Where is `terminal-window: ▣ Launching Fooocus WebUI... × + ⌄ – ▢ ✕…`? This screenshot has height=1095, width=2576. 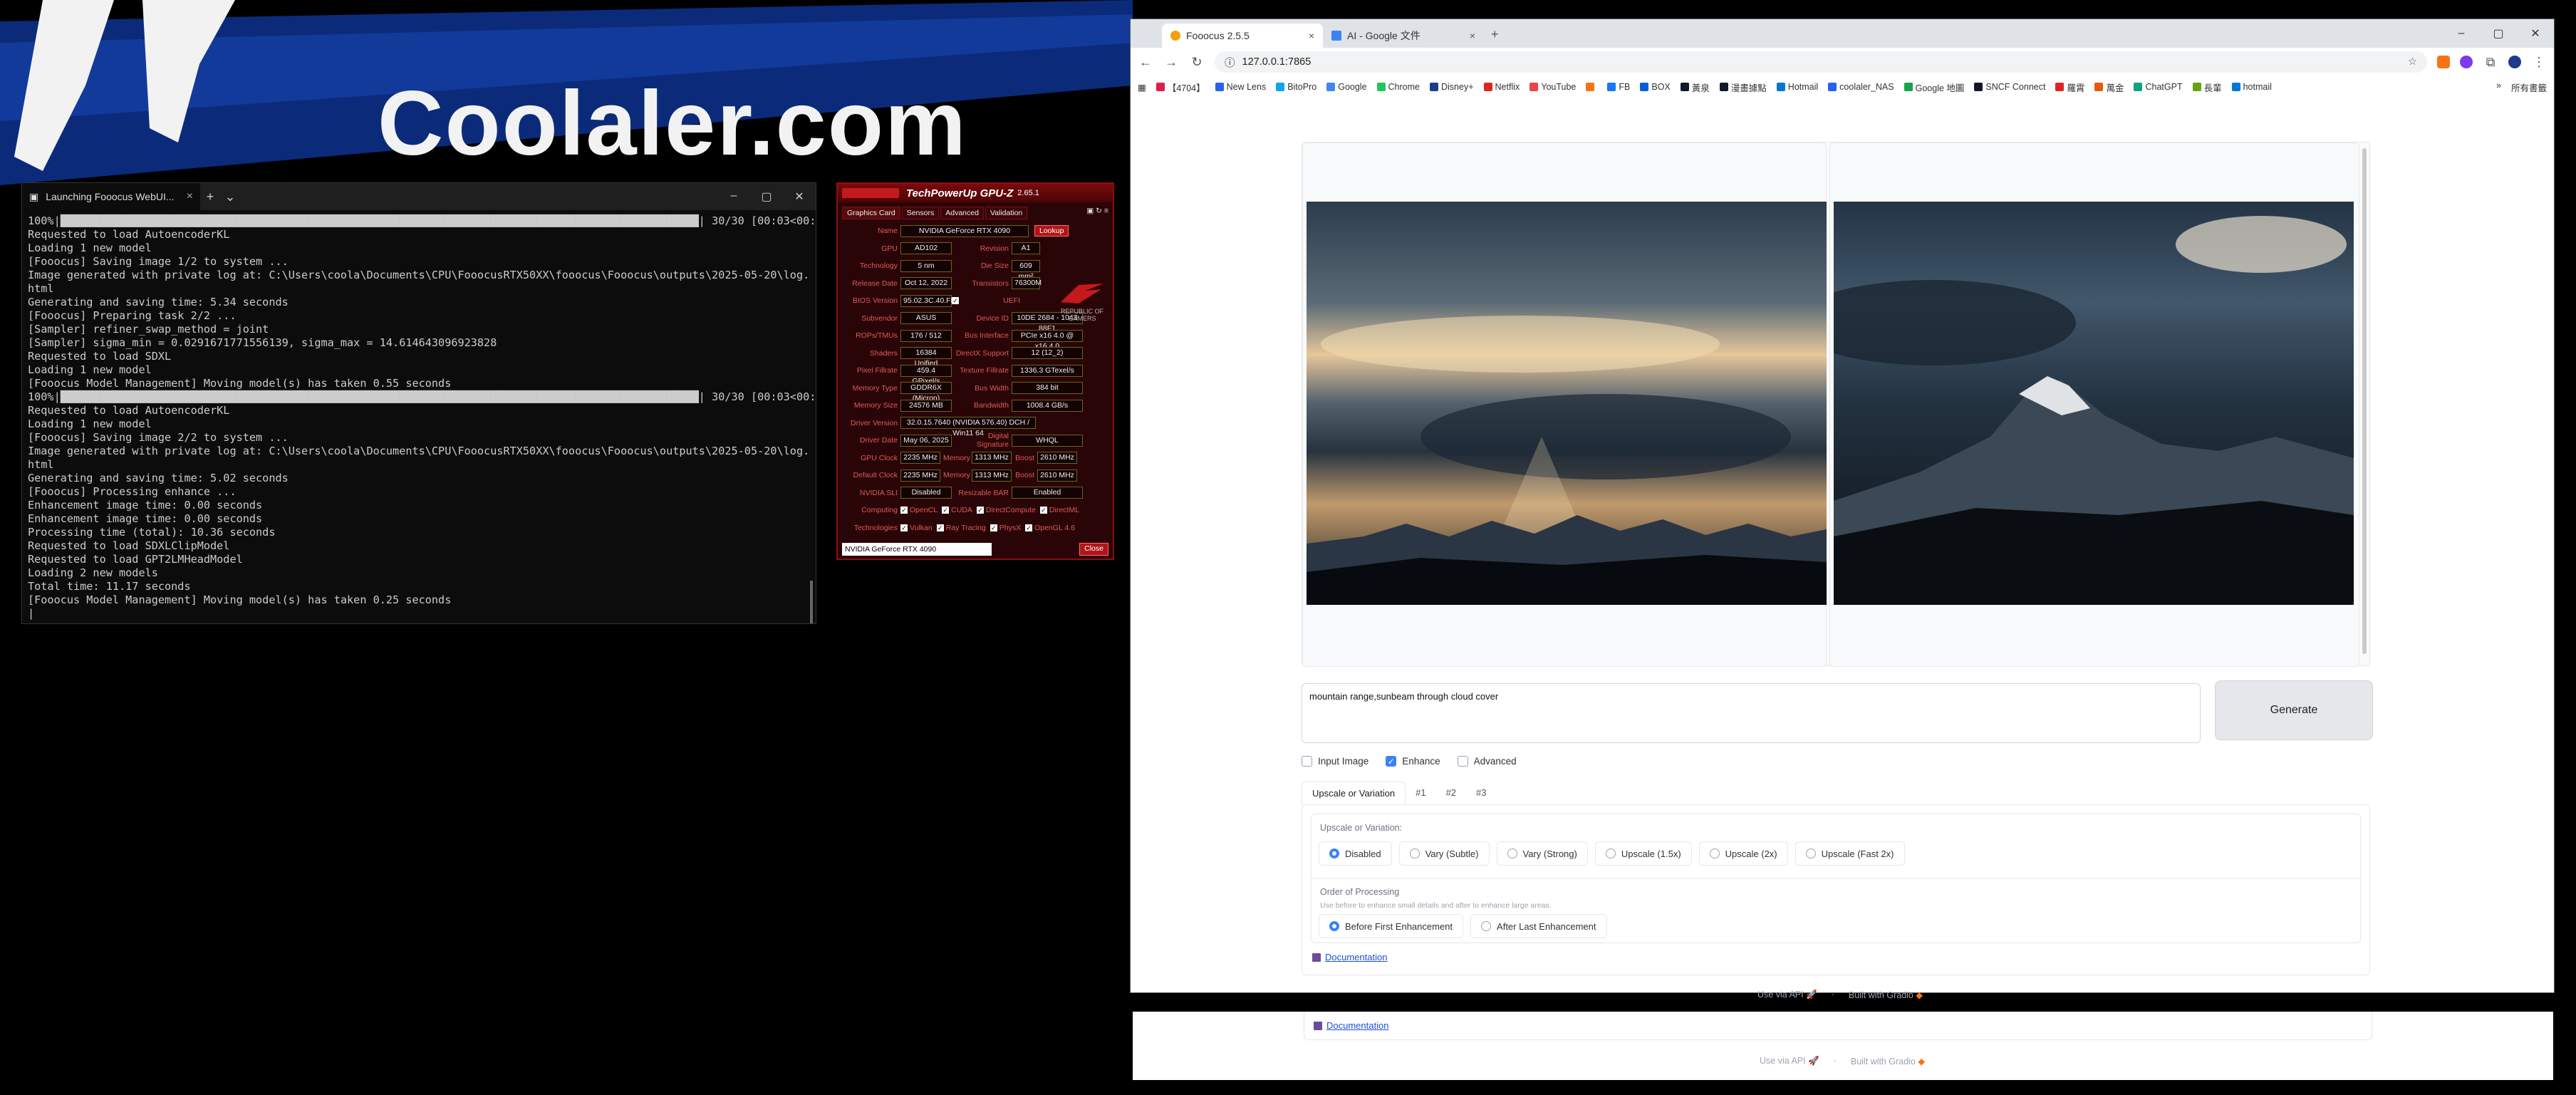
terminal-window: ▣ Launching Fooocus WebUI... × + ⌄ – ▢ ✕… is located at coordinates (418, 403).